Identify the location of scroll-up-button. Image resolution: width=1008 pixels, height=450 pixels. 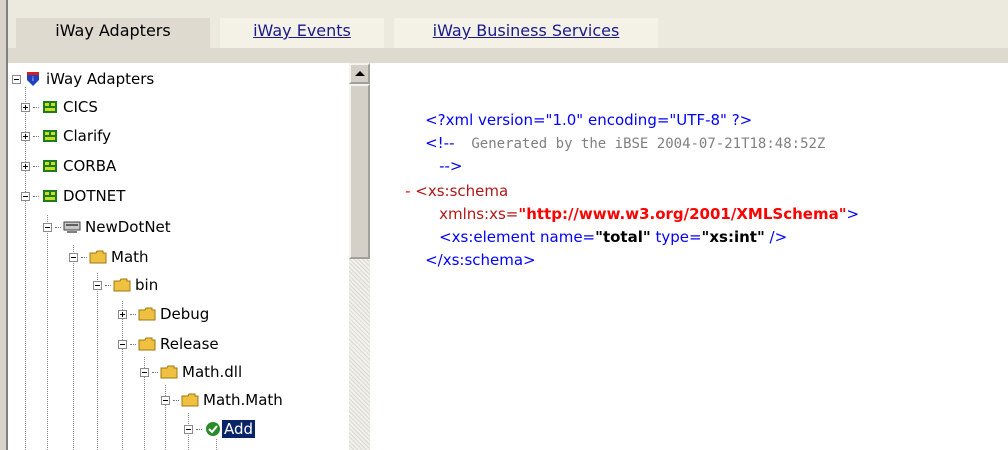
(359, 73).